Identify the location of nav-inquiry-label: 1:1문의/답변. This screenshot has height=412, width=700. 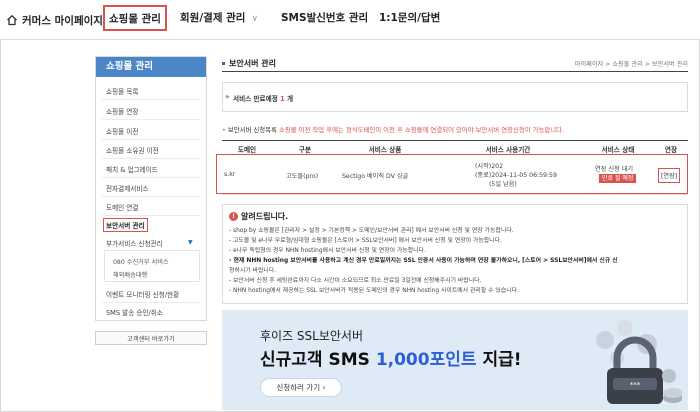
(410, 18).